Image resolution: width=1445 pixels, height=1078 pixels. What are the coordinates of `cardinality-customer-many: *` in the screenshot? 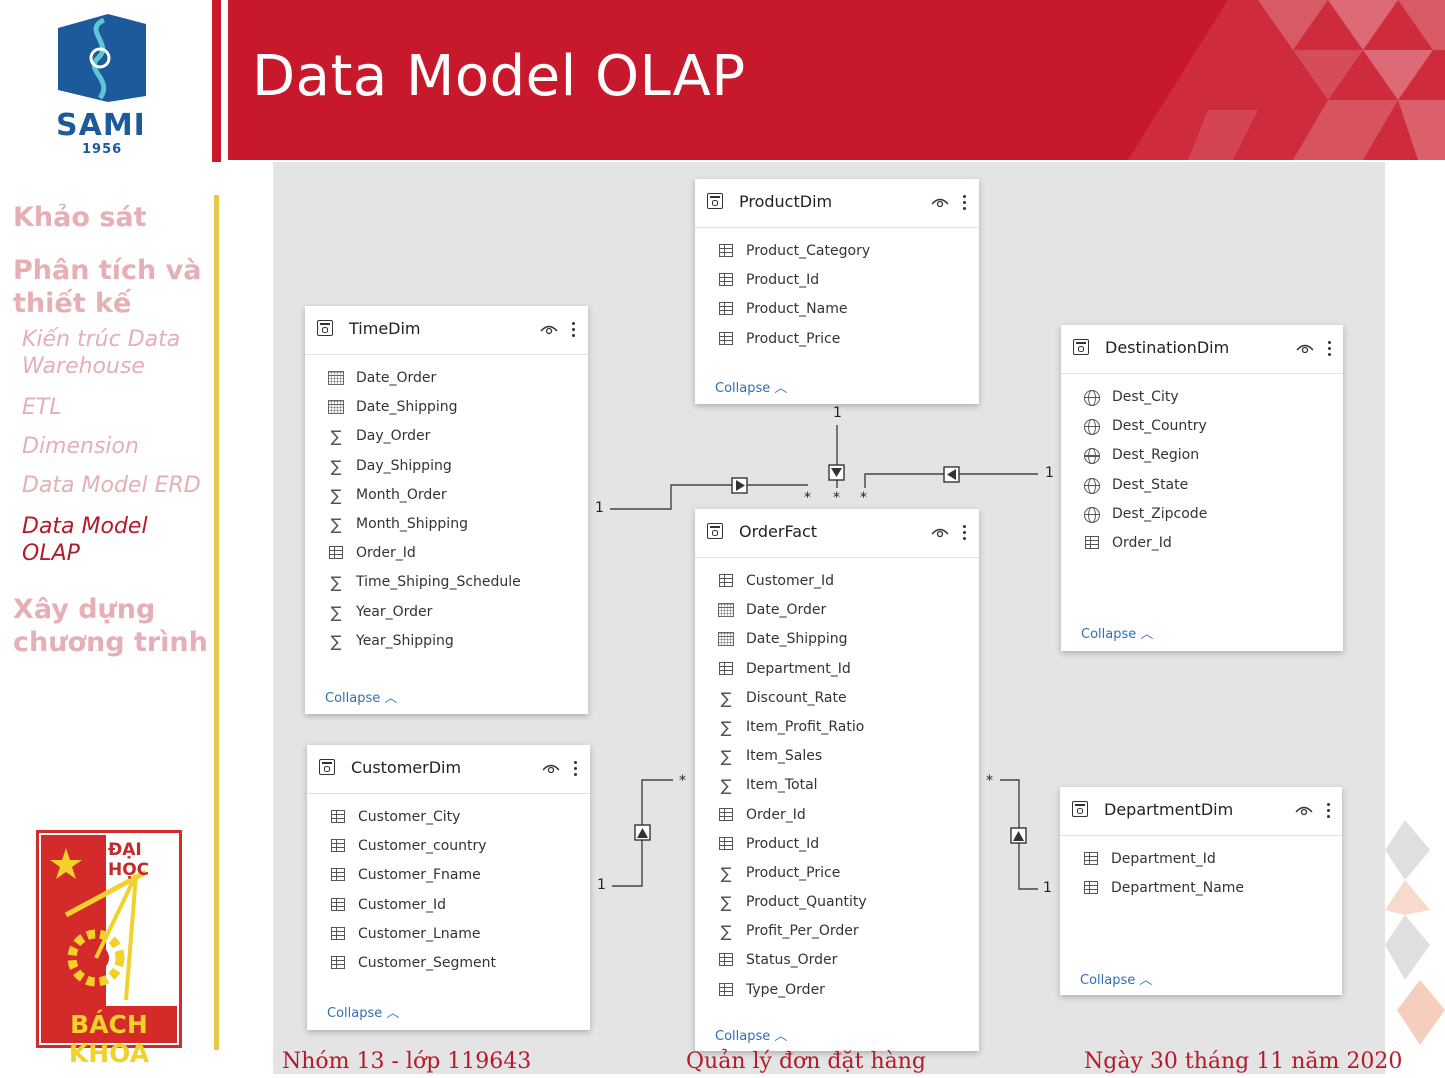 It's located at (682, 781).